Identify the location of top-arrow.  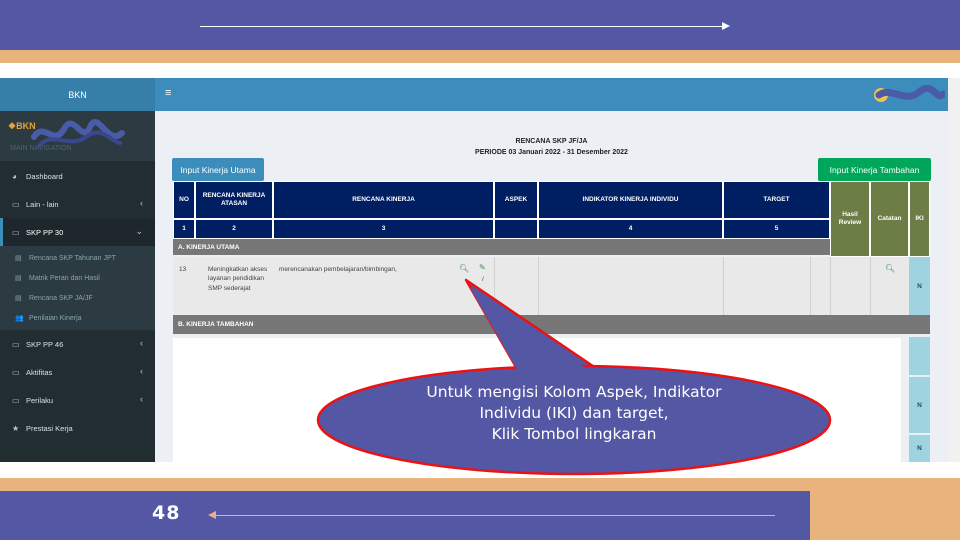
(465, 26).